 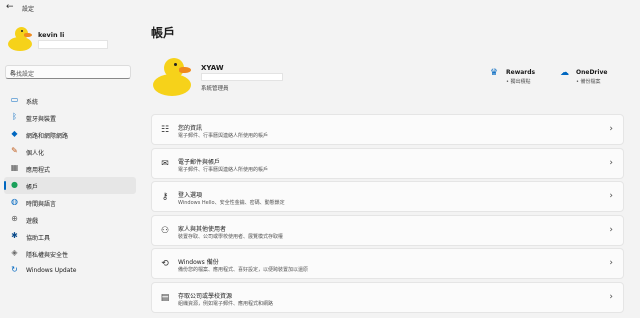 What do you see at coordinates (20, 38) in the screenshot?
I see `avatar` at bounding box center [20, 38].